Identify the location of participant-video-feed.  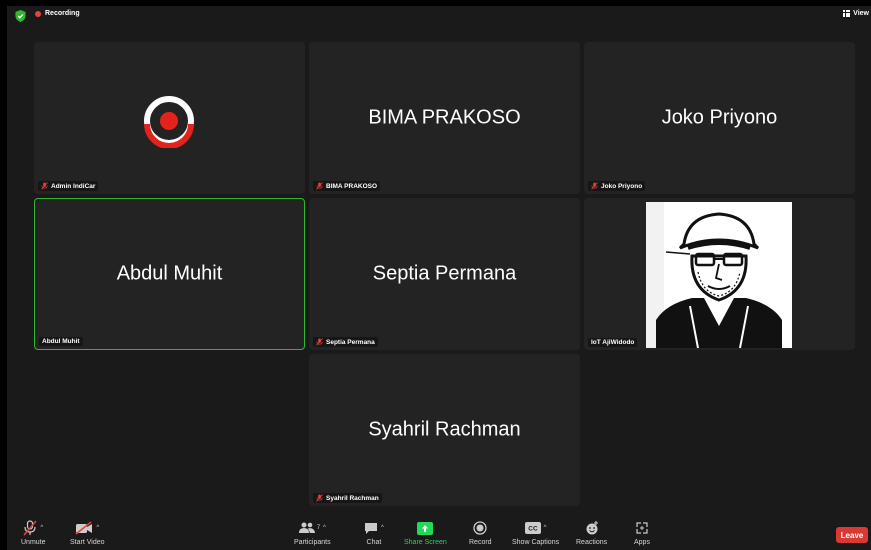
(719, 275).